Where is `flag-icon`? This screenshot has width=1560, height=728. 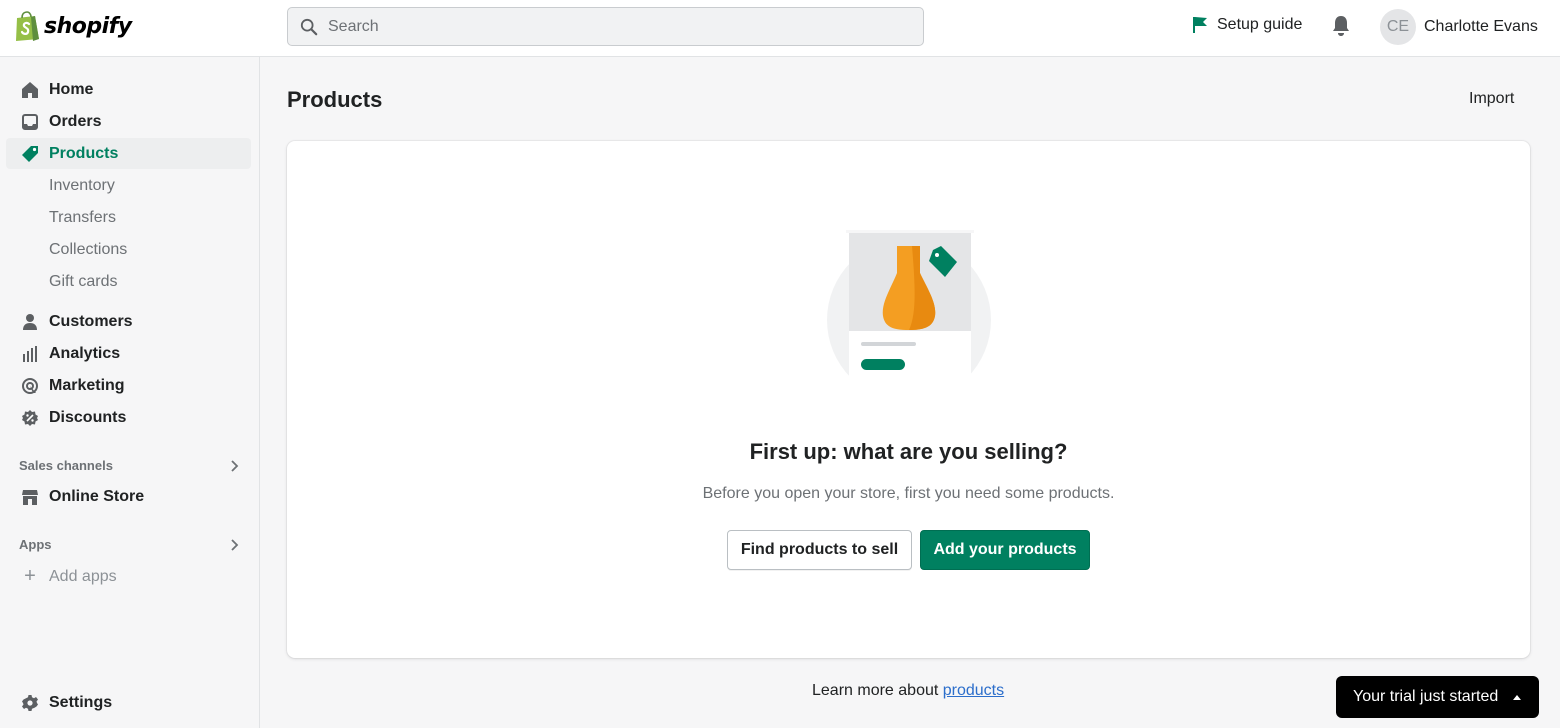
flag-icon is located at coordinates (1200, 25).